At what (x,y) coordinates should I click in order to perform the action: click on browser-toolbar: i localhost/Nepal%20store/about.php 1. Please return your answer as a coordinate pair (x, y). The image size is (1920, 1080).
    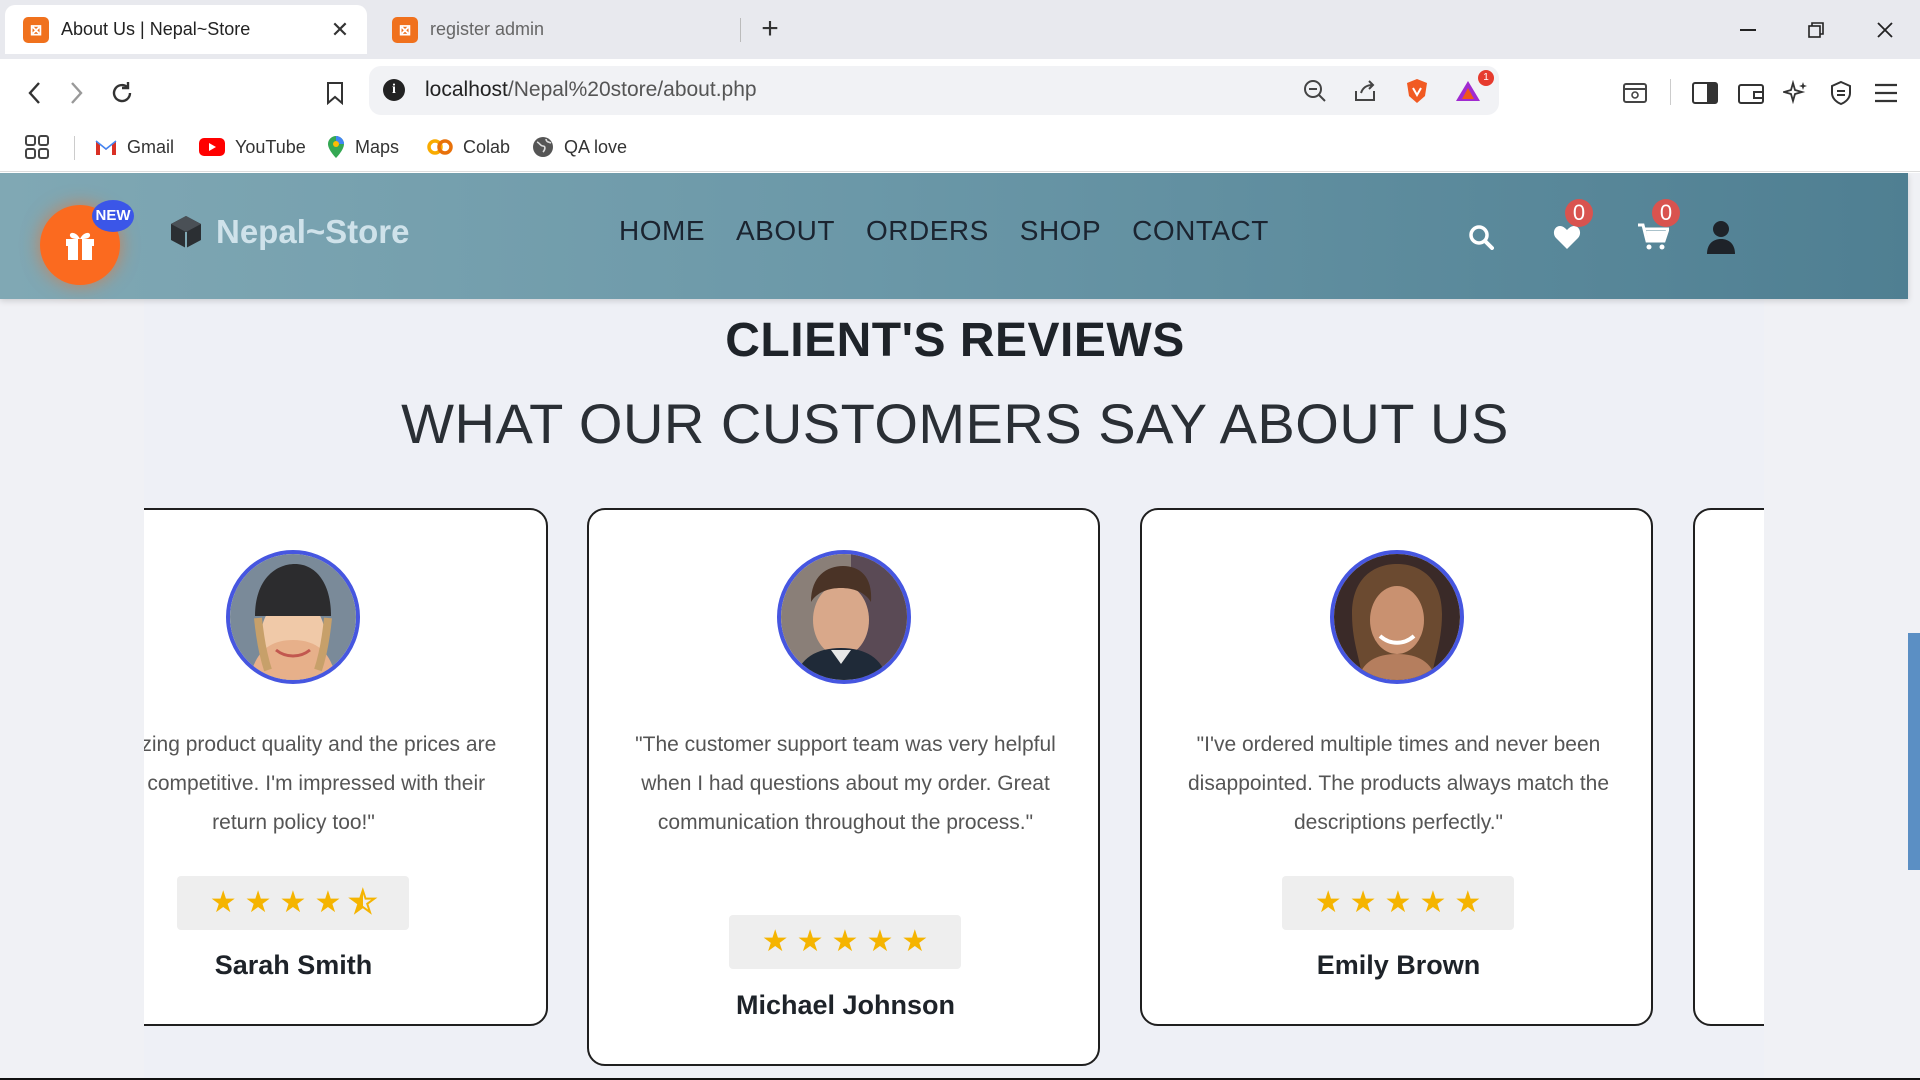
    Looking at the image, I should click on (960, 91).